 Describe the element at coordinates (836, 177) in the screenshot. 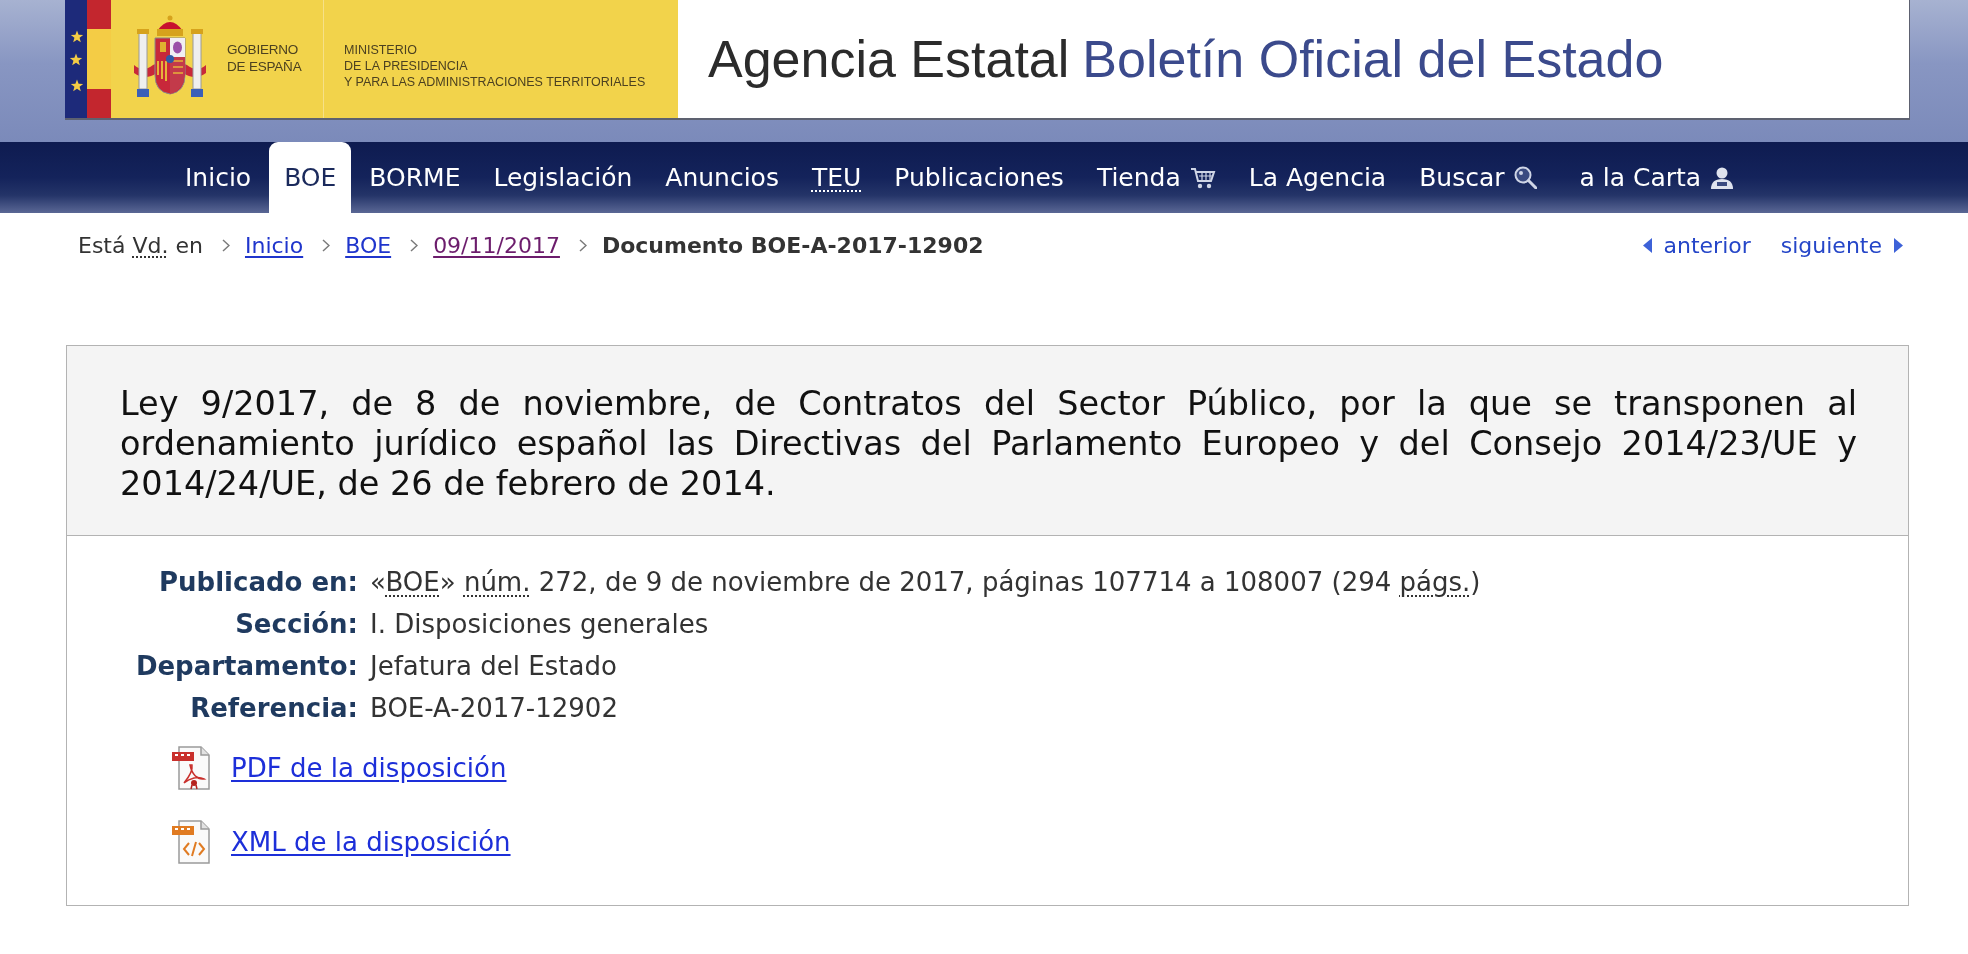

I see `nav-tab: TEU` at that location.